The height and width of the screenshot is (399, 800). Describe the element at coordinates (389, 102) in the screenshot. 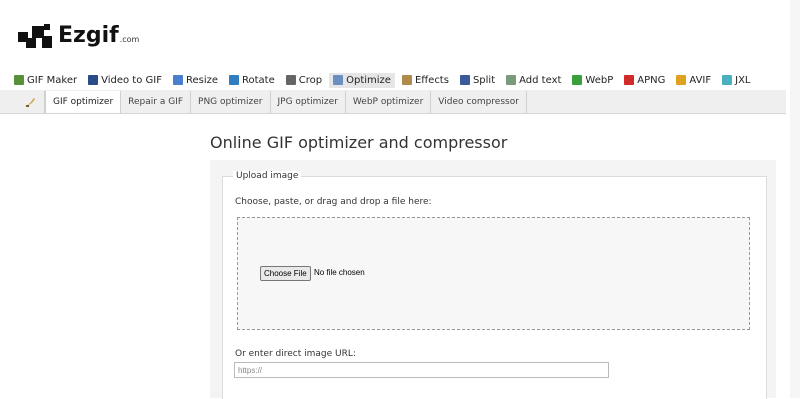

I see `tab-webp-optimizer: WebP optimizer` at that location.